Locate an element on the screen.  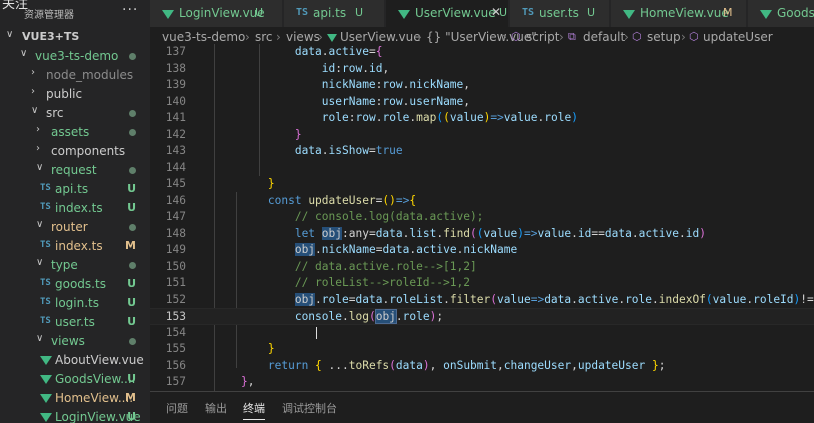
more-actions-icon: ··· is located at coordinates (130, 10).